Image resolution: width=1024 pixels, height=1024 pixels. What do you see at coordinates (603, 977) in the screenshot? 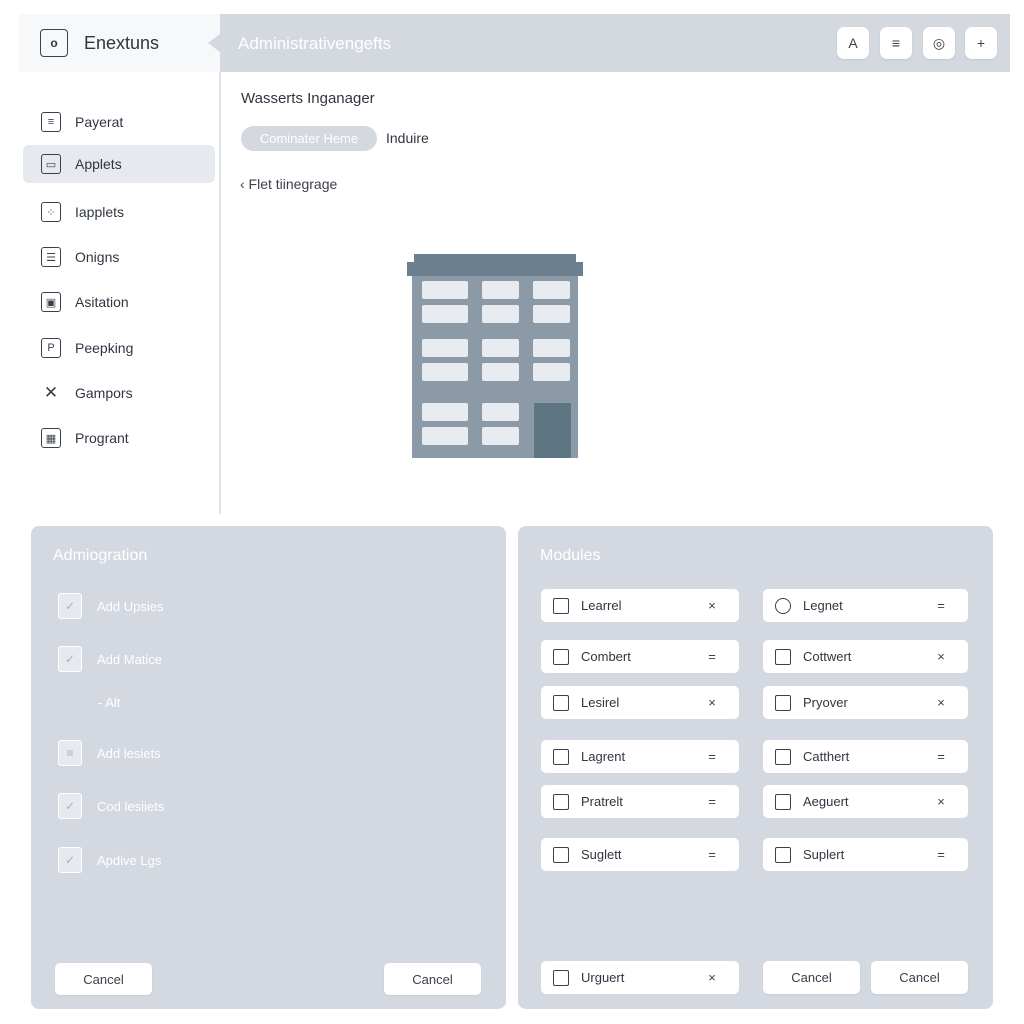
I see `module-label: Urguert` at bounding box center [603, 977].